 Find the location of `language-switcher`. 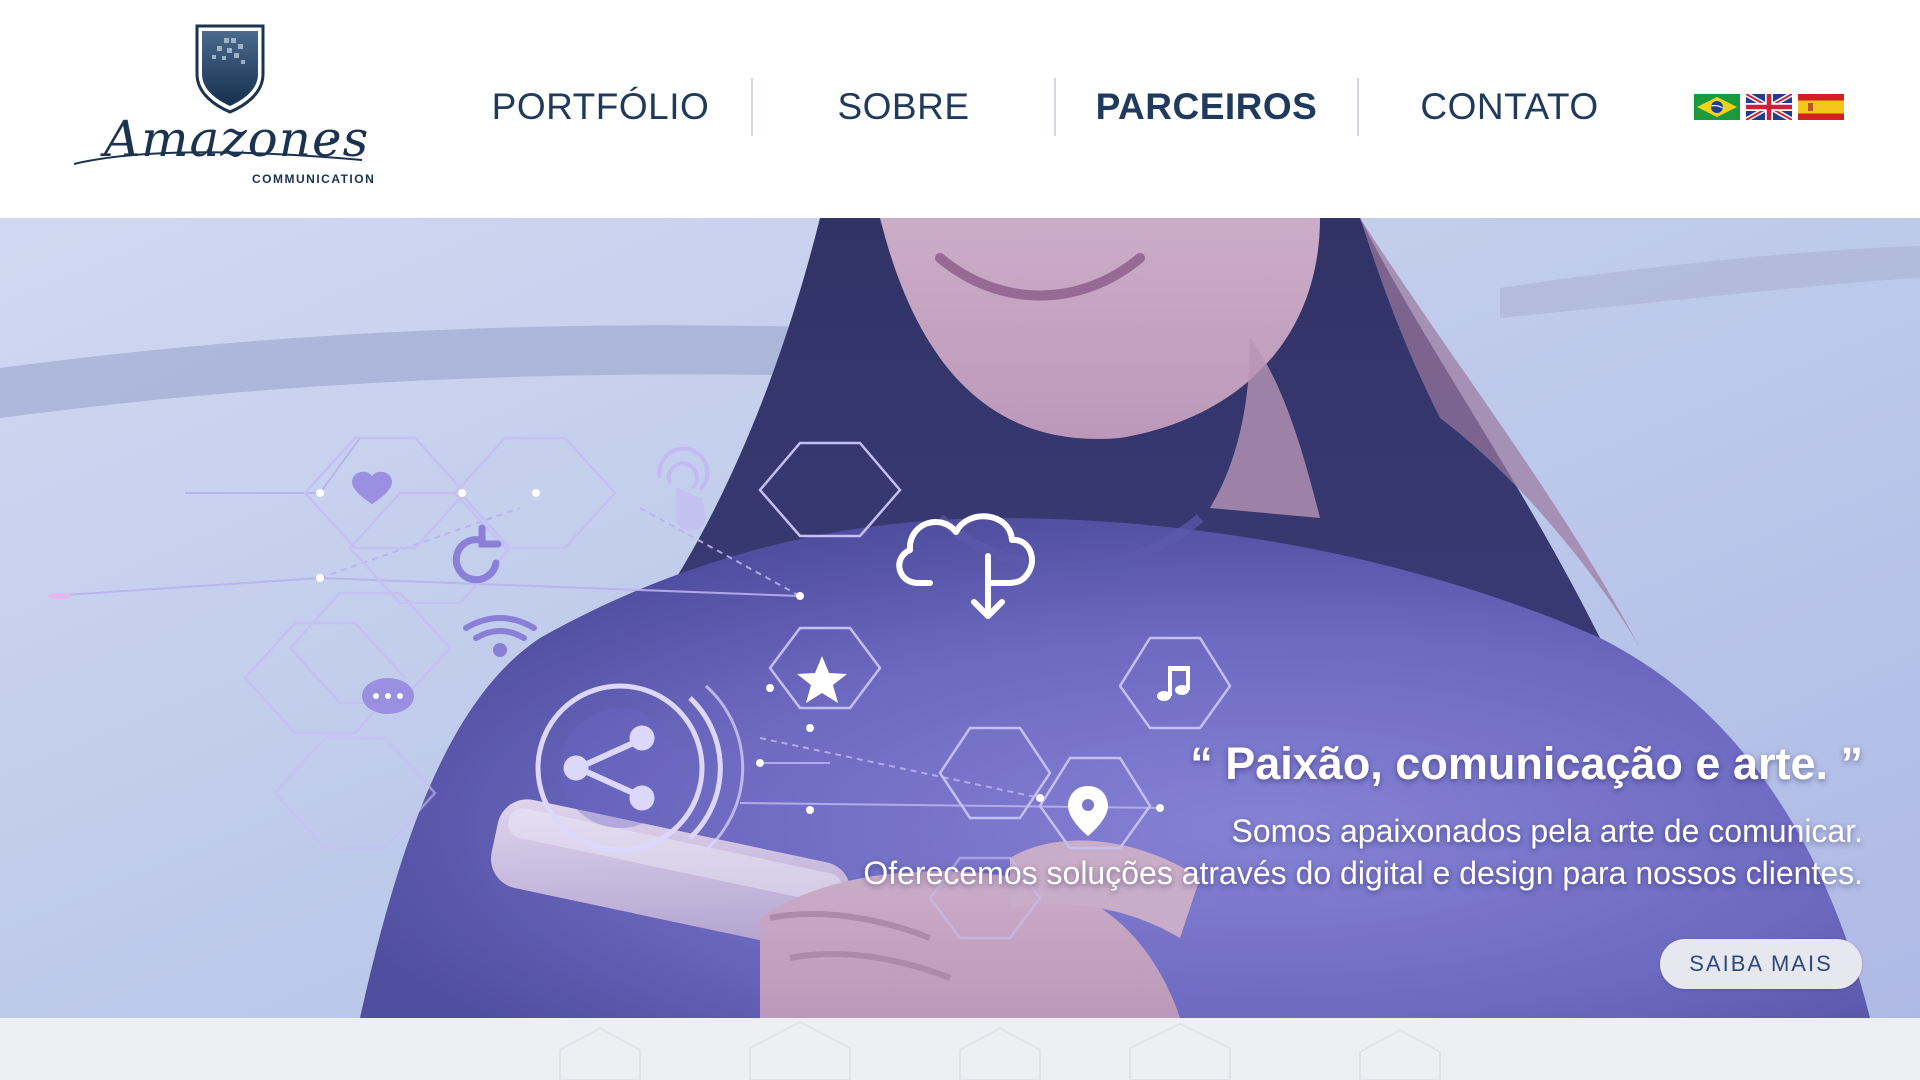

language-switcher is located at coordinates (1769, 107).